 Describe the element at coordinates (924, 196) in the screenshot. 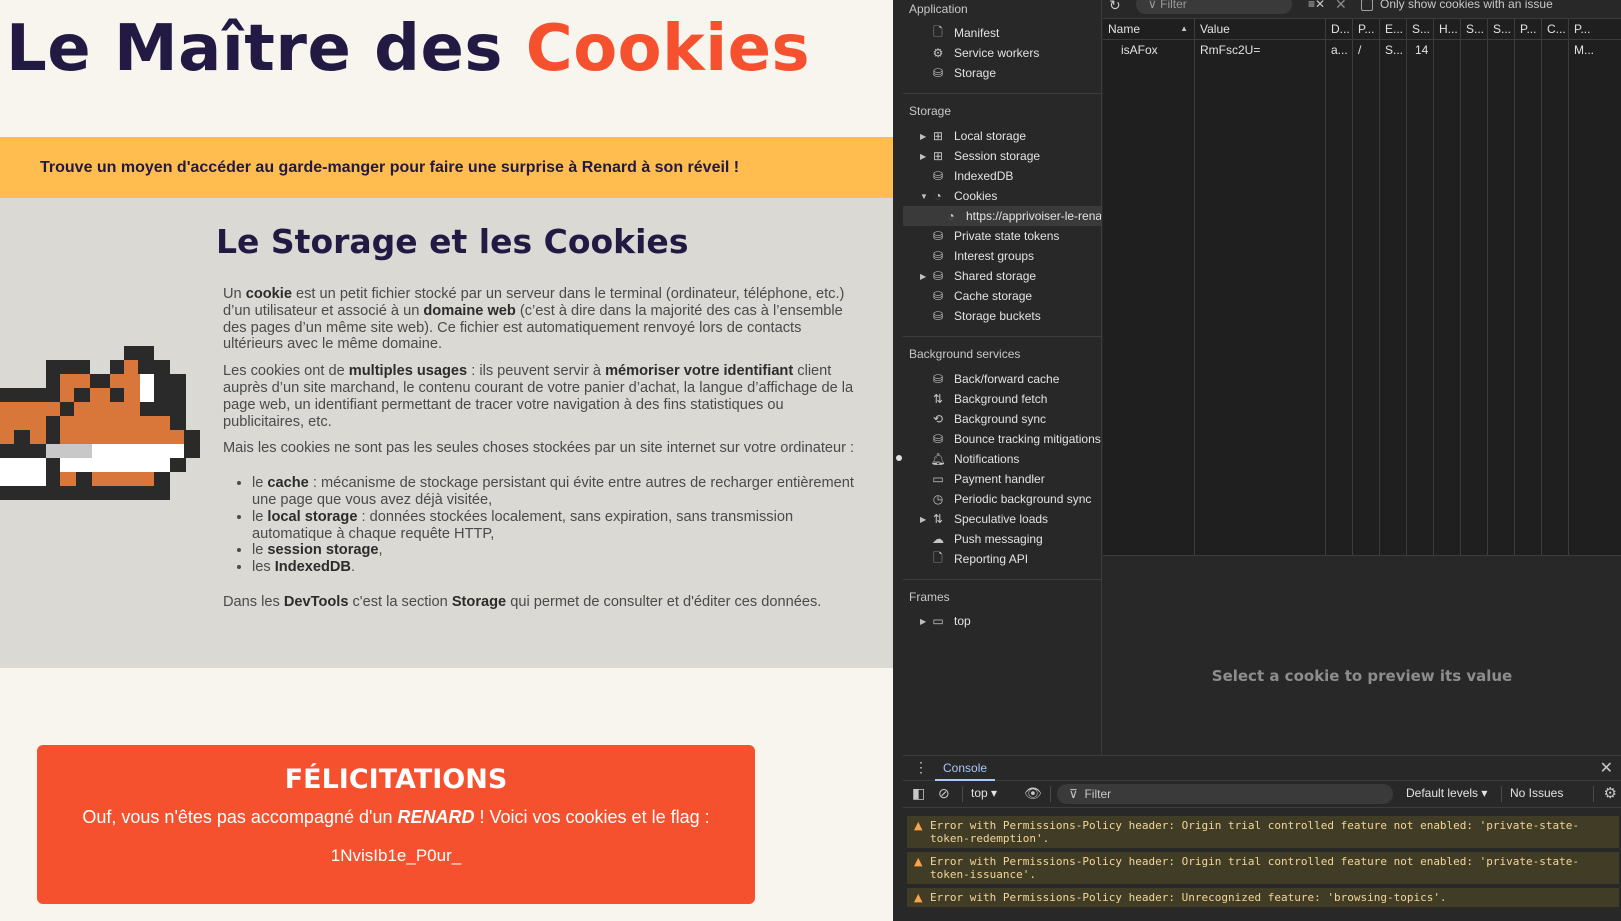

I see `collapse-arrow-icon: ▼` at that location.